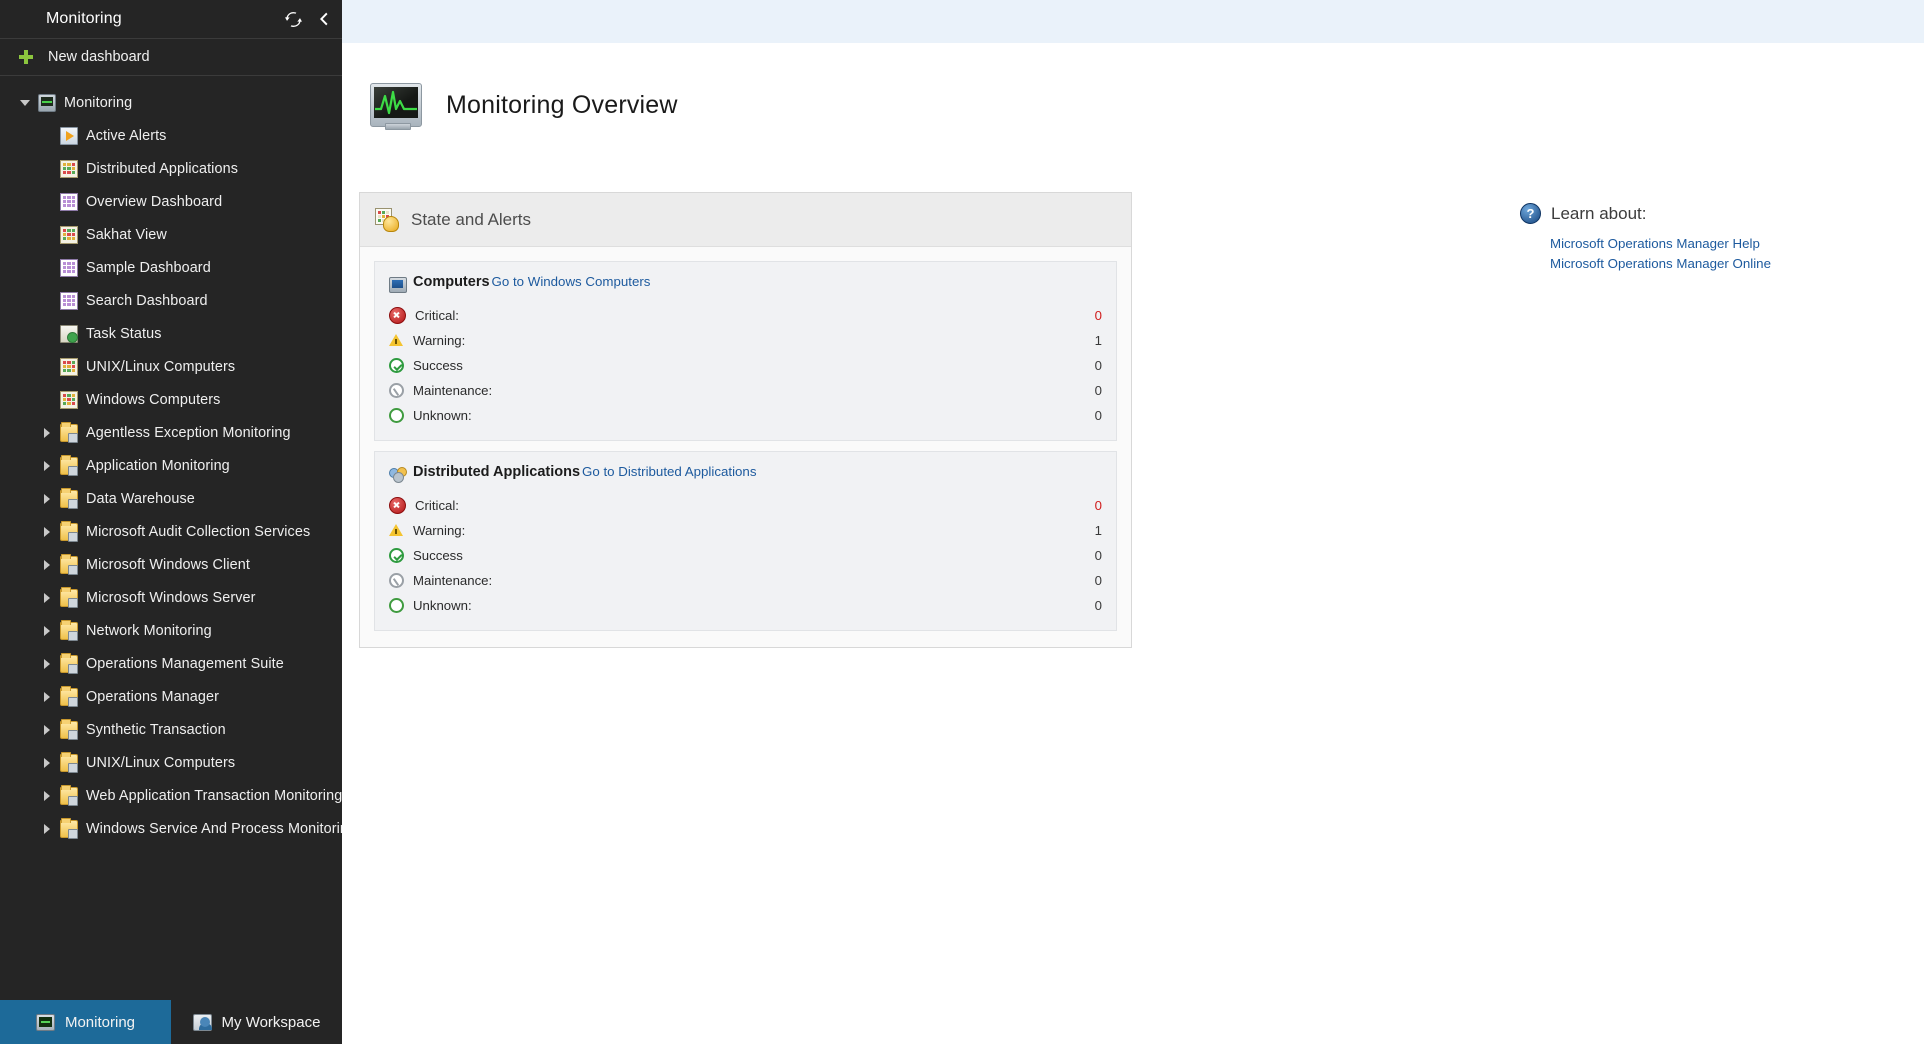  I want to click on sidebar-item-label: Operations Management Suite, so click(185, 663).